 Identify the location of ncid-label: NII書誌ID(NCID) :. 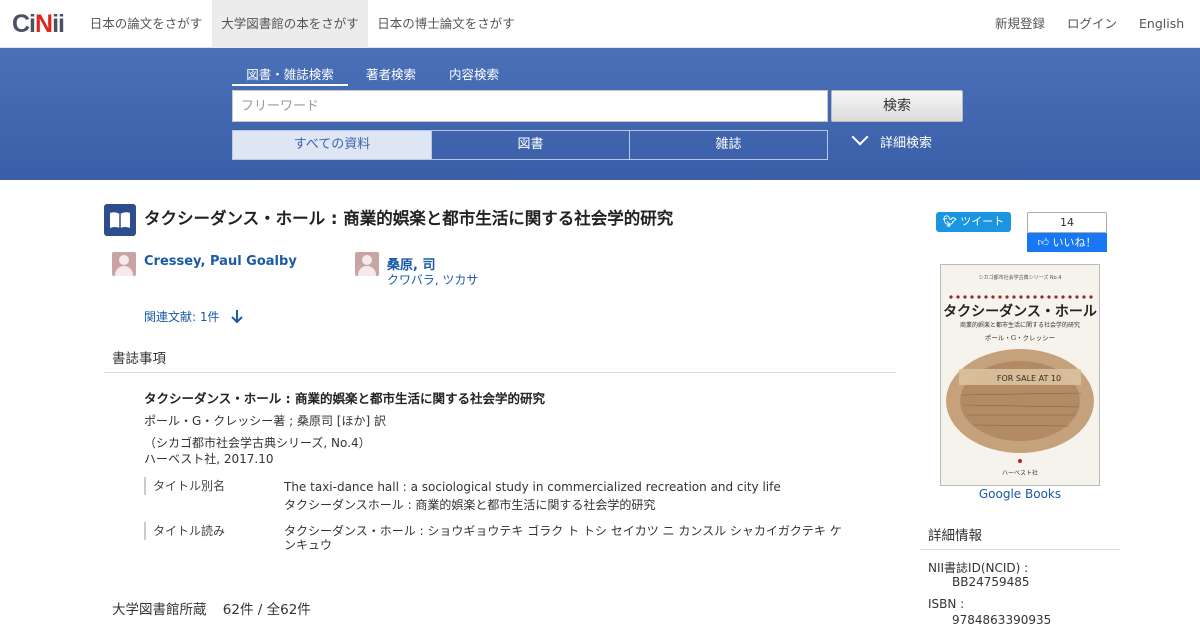
(978, 568).